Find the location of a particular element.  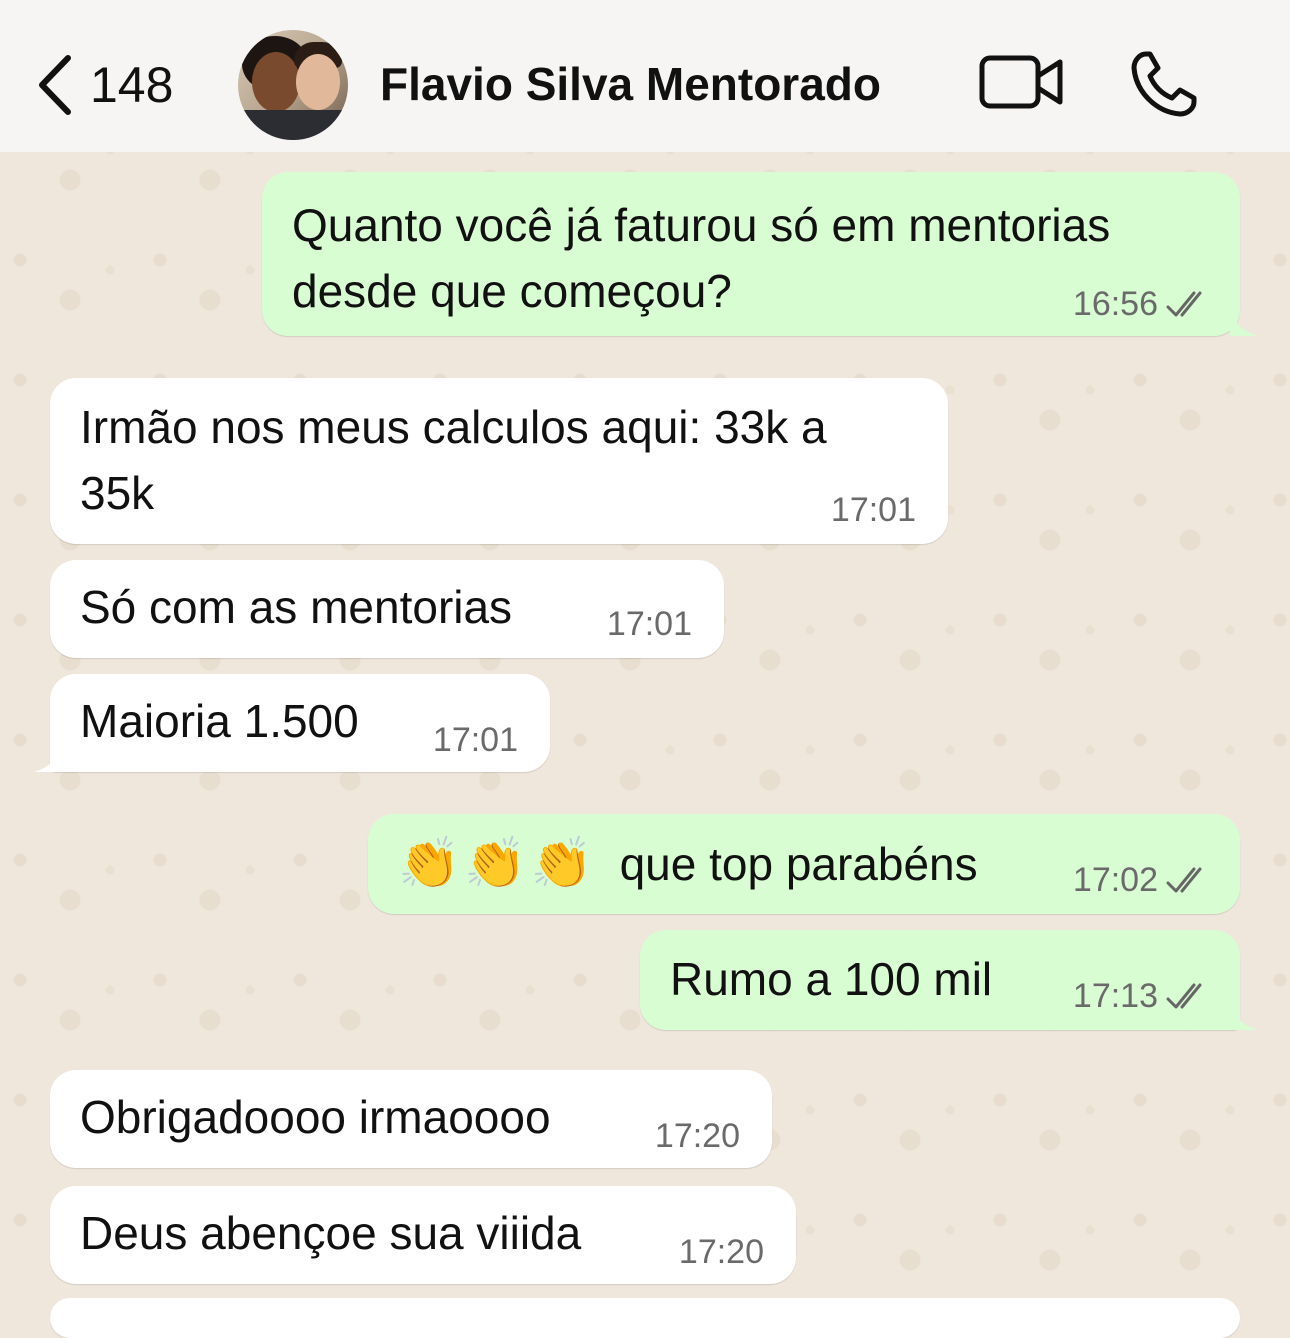

message-time: 17:13 is located at coordinates (1115, 996).